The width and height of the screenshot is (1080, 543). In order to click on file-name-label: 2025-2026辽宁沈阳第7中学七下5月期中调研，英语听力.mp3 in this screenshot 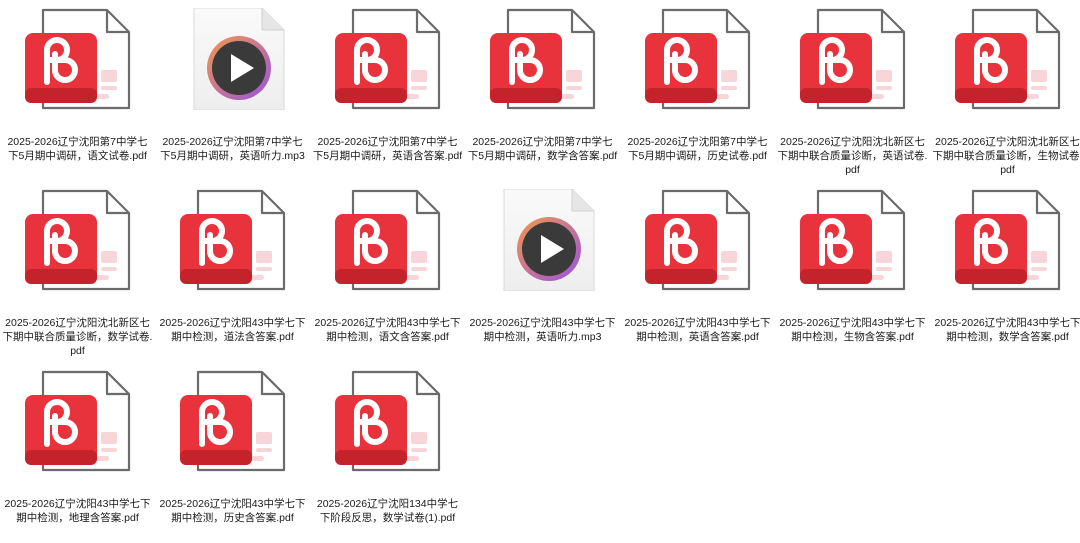, I will do `click(233, 149)`.